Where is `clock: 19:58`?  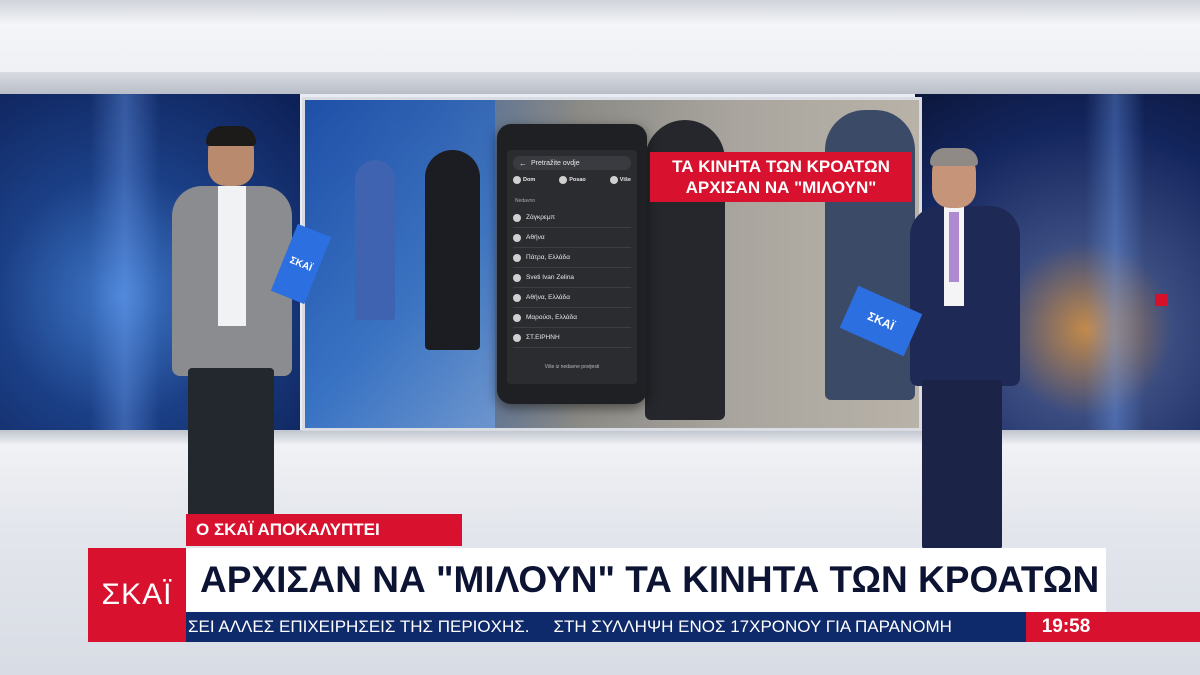
clock: 19:58 is located at coordinates (1066, 627).